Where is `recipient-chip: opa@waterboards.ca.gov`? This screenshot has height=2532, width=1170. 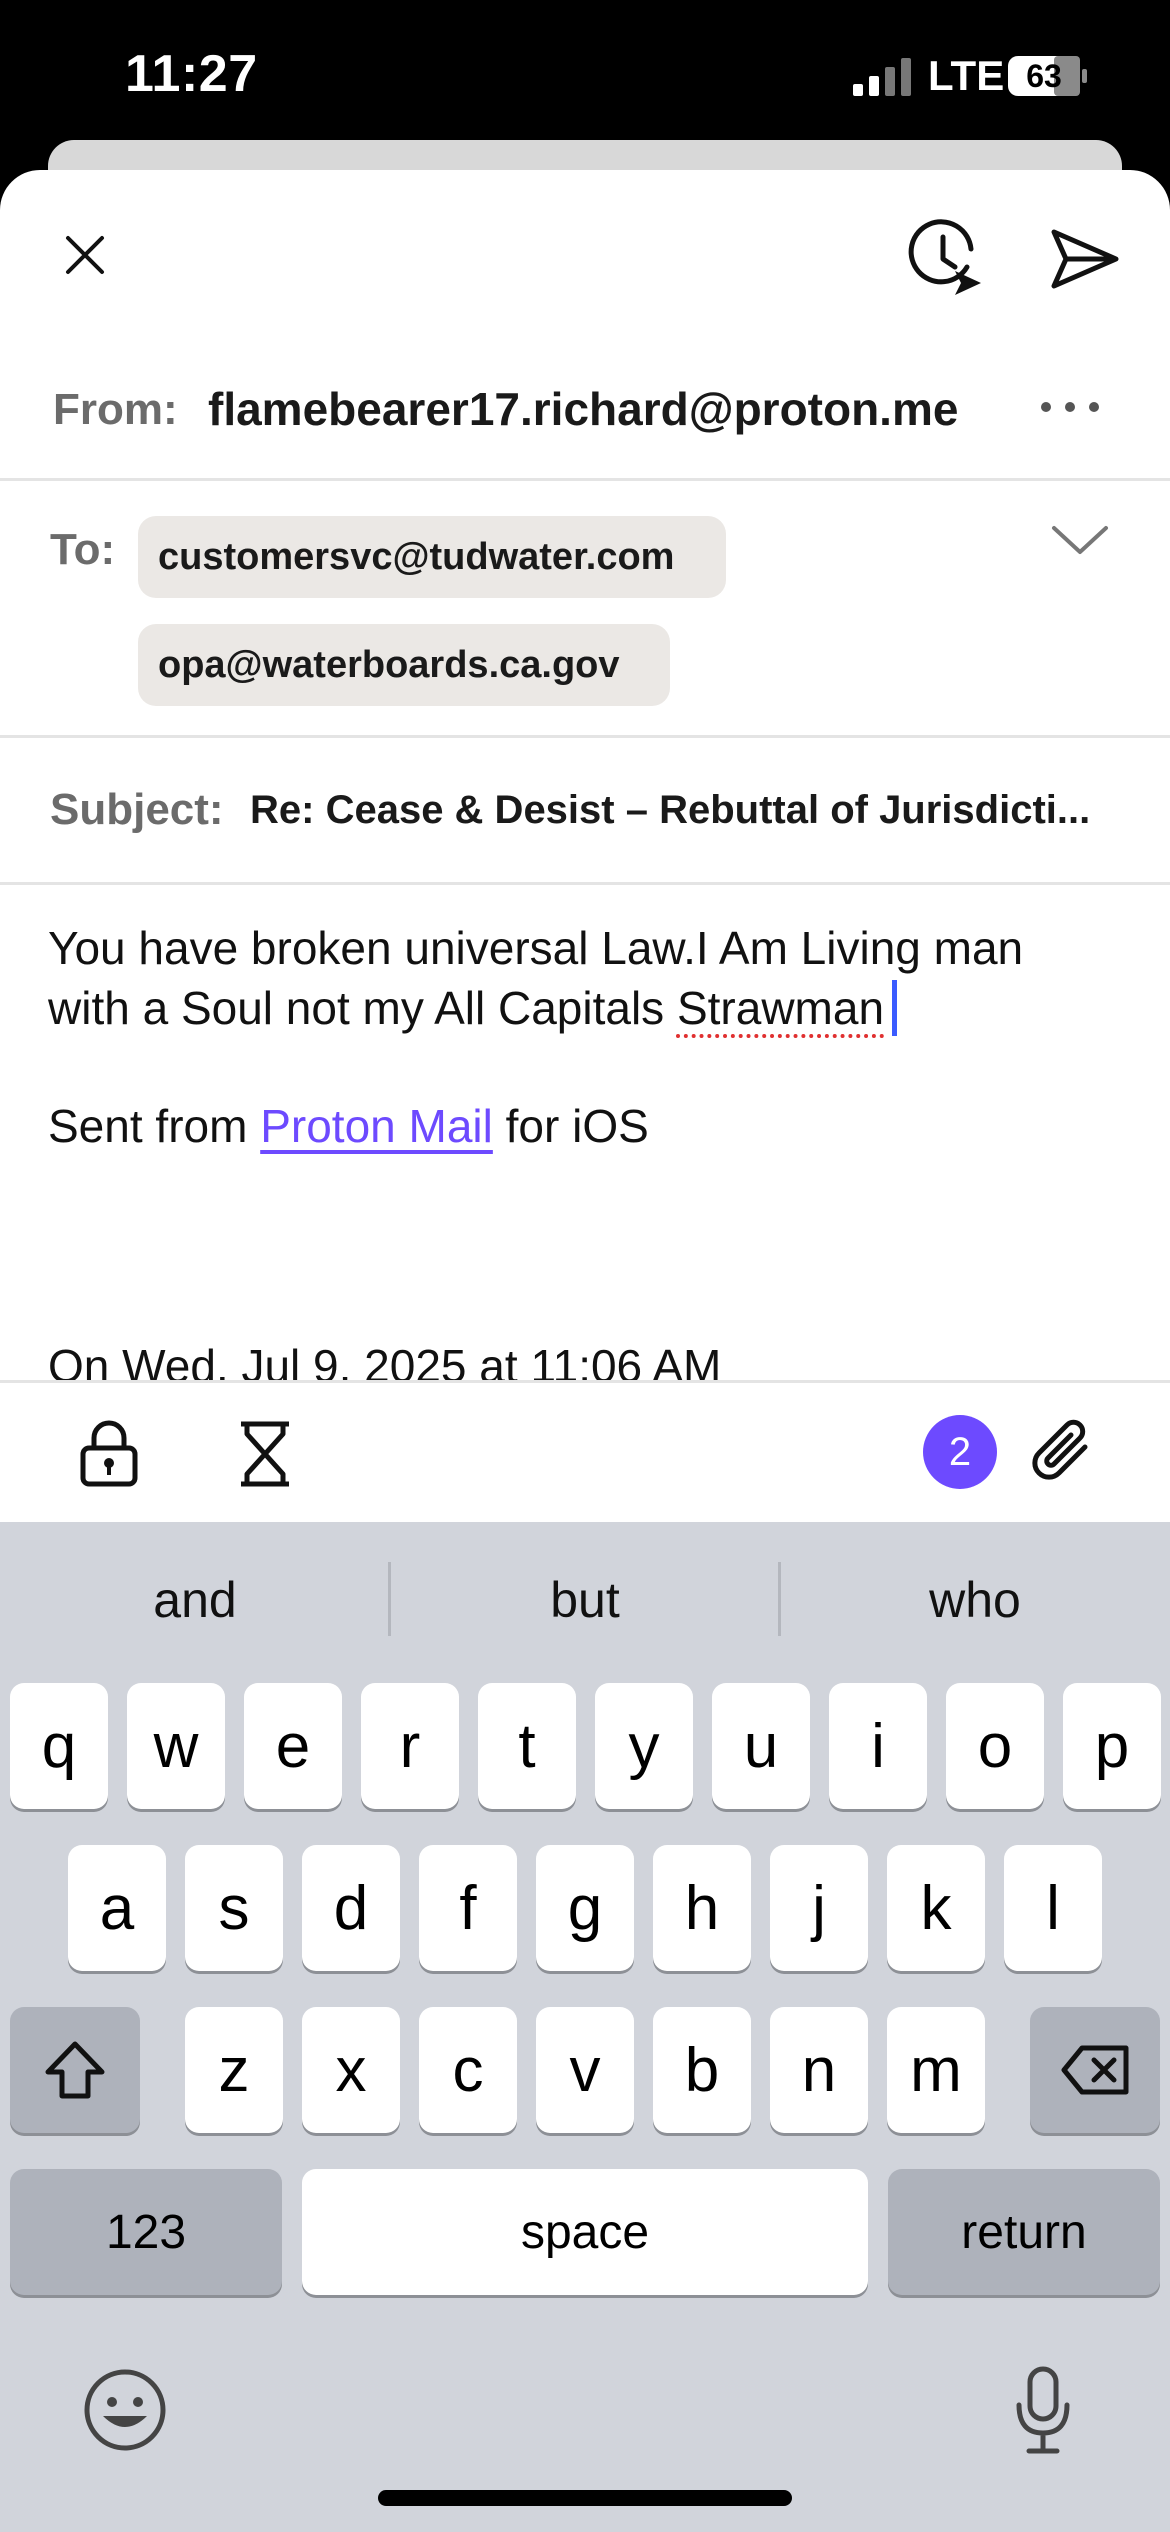 recipient-chip: opa@waterboards.ca.gov is located at coordinates (404, 665).